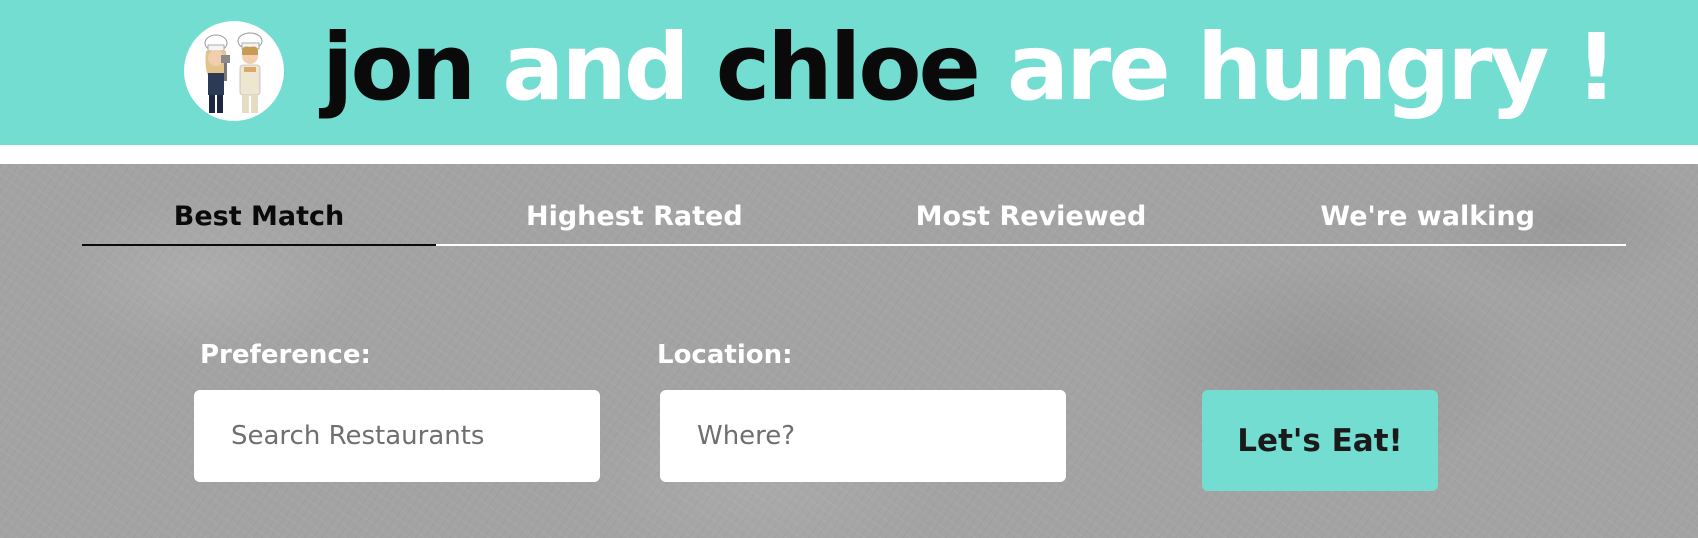  Describe the element at coordinates (1031, 219) in the screenshot. I see `tab-most-reviewed: Most Reviewed` at that location.